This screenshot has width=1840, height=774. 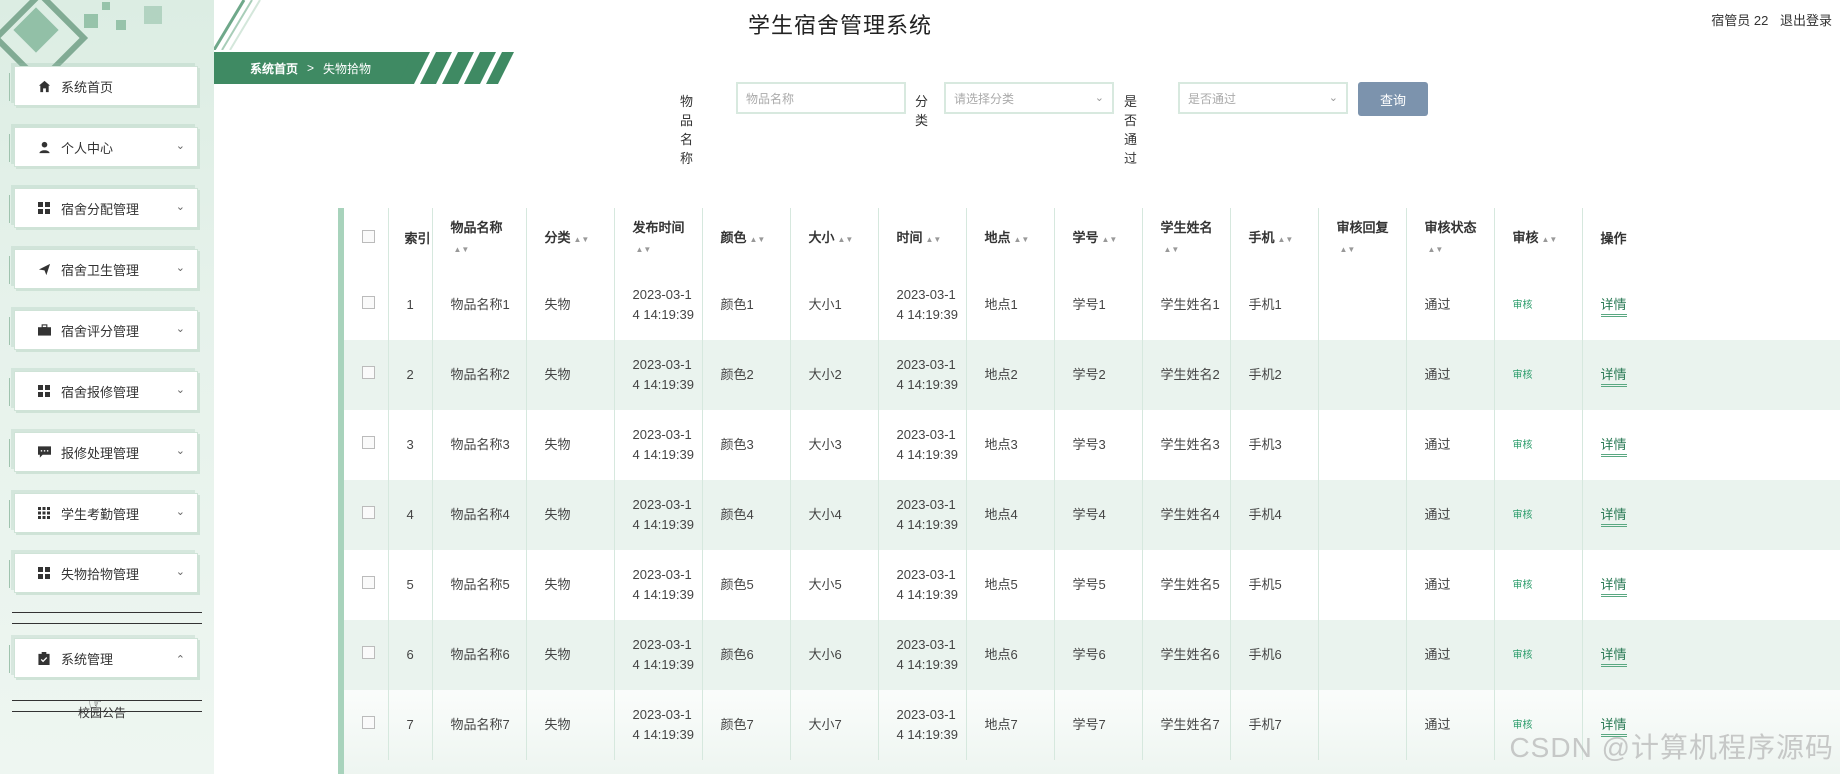 What do you see at coordinates (103, 573) in the screenshot?
I see `sidebar-item-lost-found: 失物拾物管理 ⌄` at bounding box center [103, 573].